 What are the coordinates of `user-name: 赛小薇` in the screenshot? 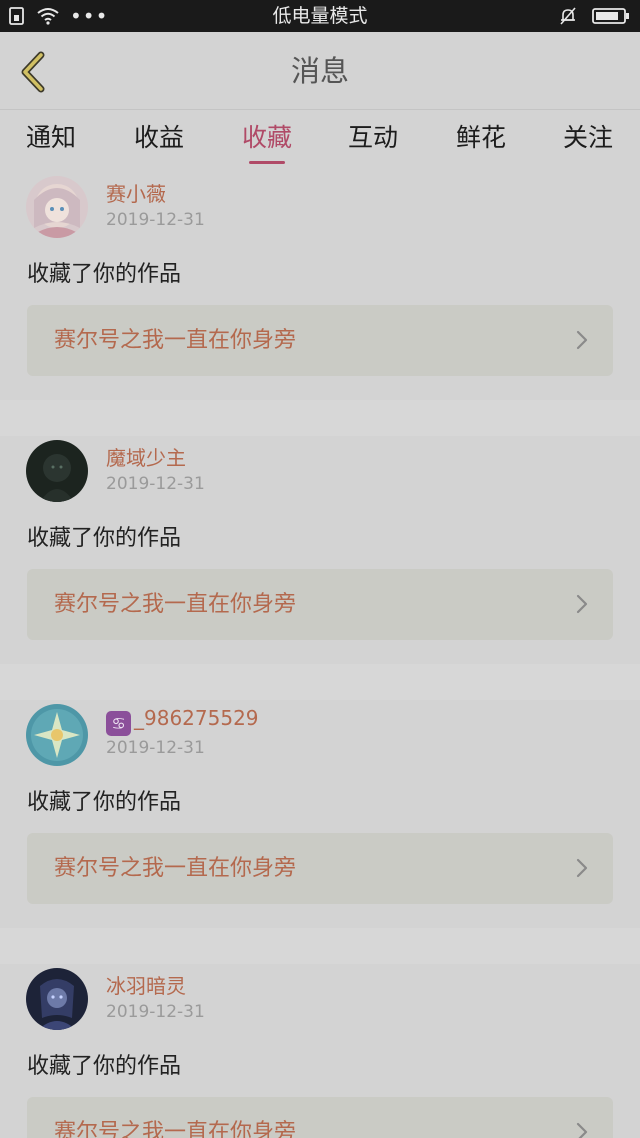 It's located at (136, 192).